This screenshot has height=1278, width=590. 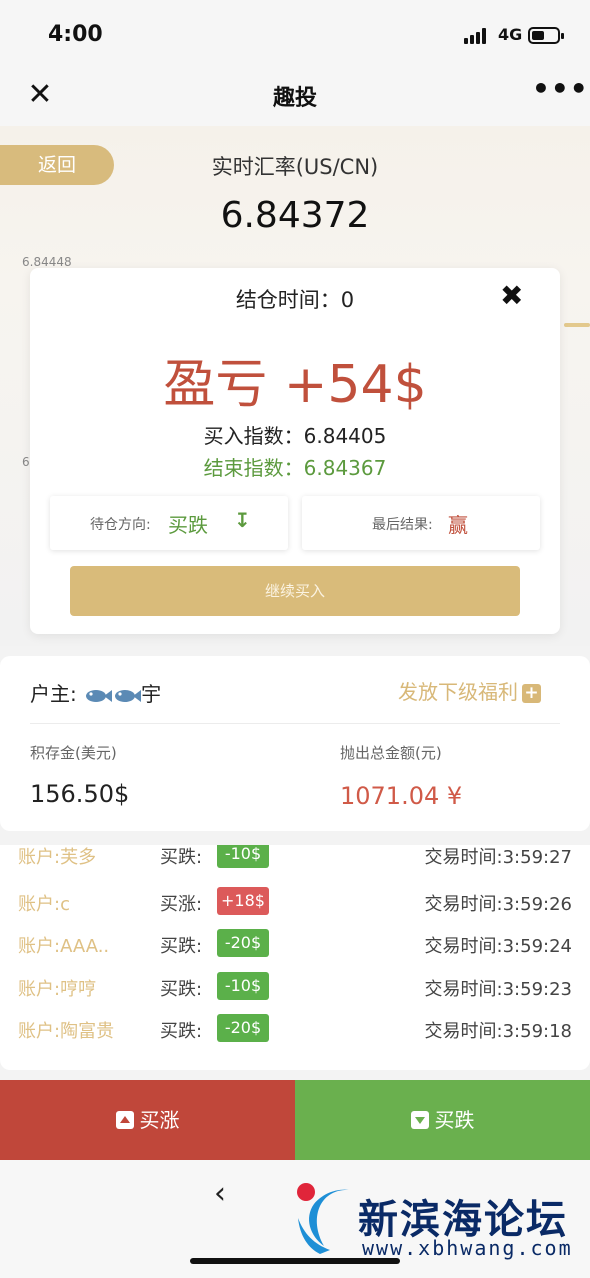 What do you see at coordinates (44, 904) in the screenshot?
I see `trade-account: 账户:c` at bounding box center [44, 904].